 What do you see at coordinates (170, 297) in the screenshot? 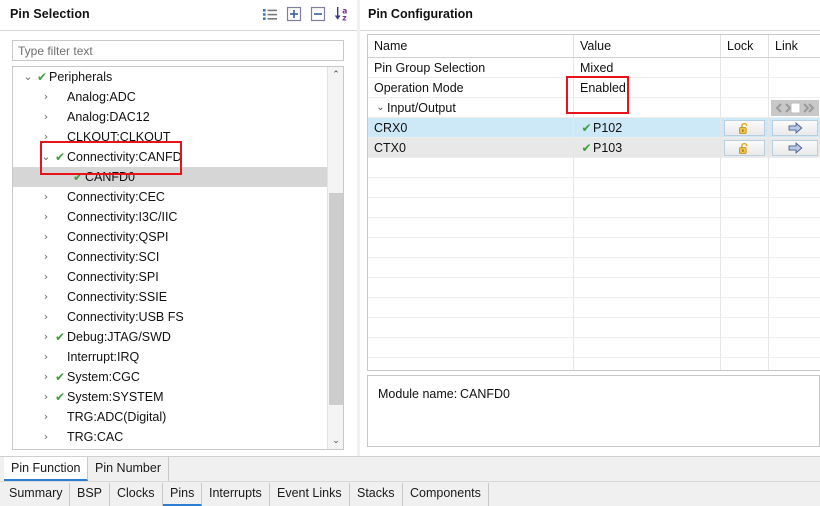
I see `tree-item: › Connectivity:SSIE` at bounding box center [170, 297].